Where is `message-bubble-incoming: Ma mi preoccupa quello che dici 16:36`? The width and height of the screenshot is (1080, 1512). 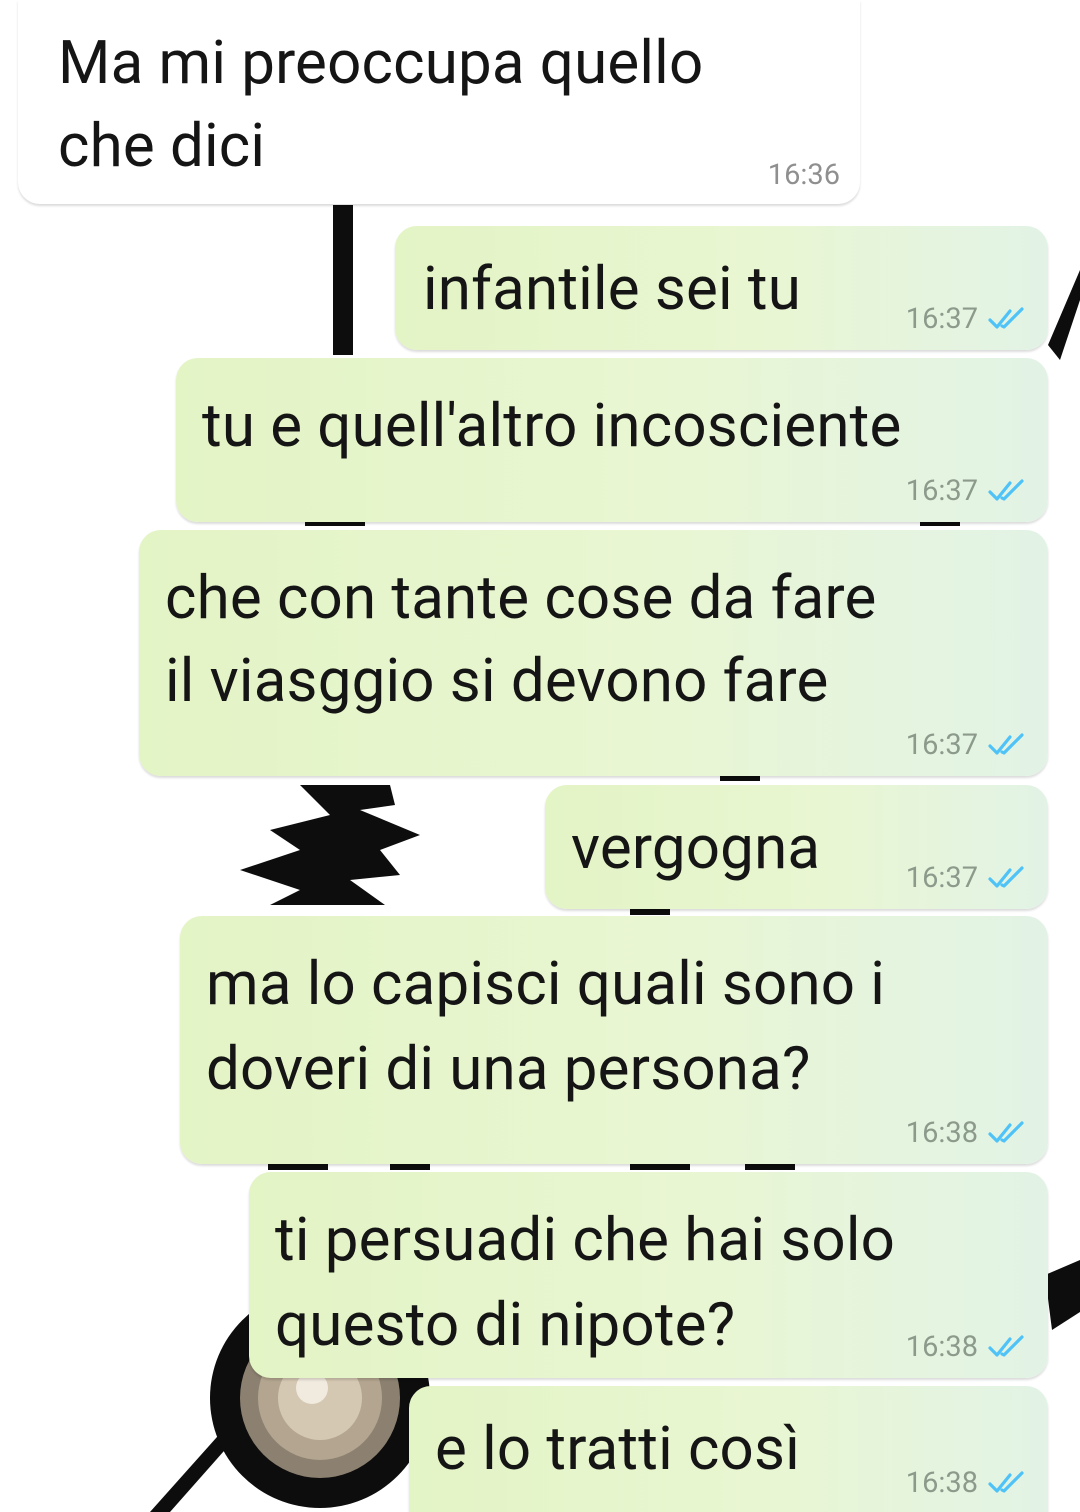
message-bubble-incoming: Ma mi preoccupa quello che dici 16:36 is located at coordinates (439, 102).